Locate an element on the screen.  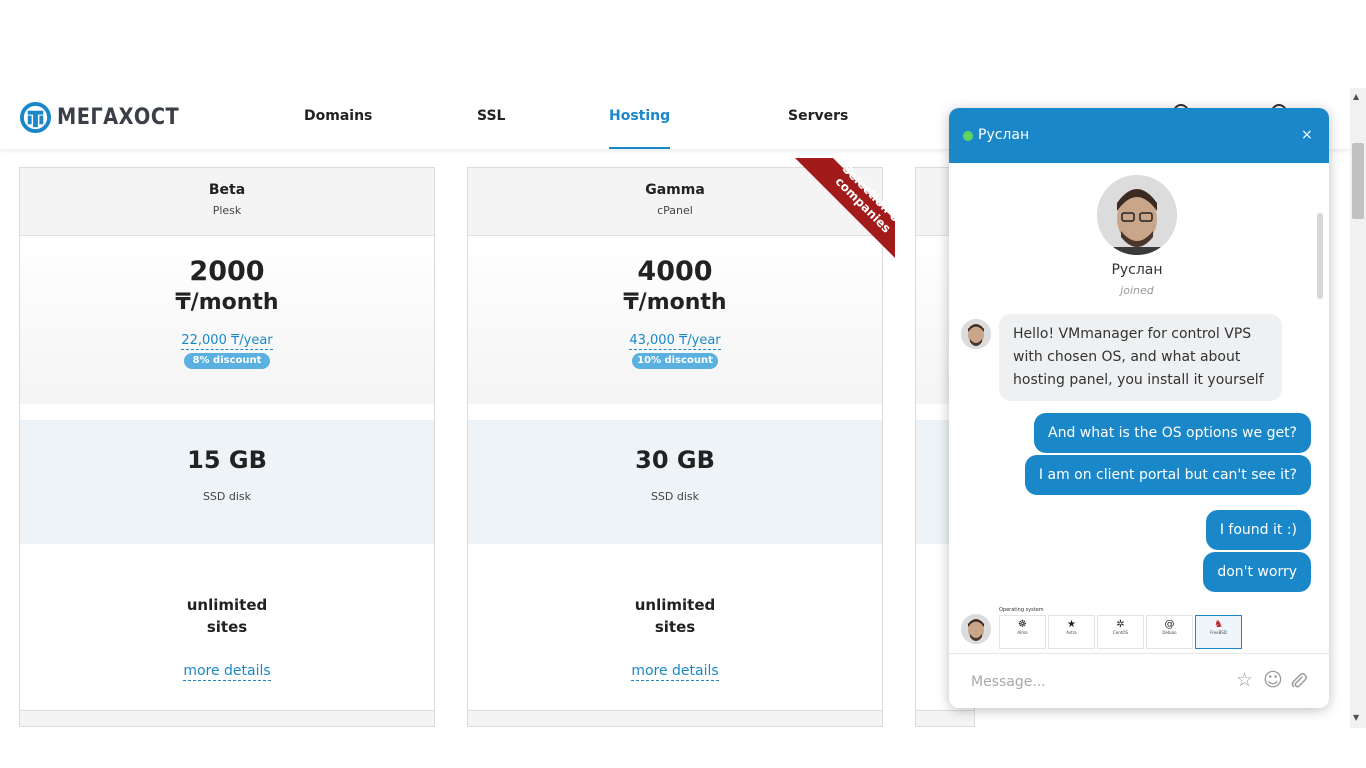
featured-ribbon: Selection of companies is located at coordinates (845, 208).